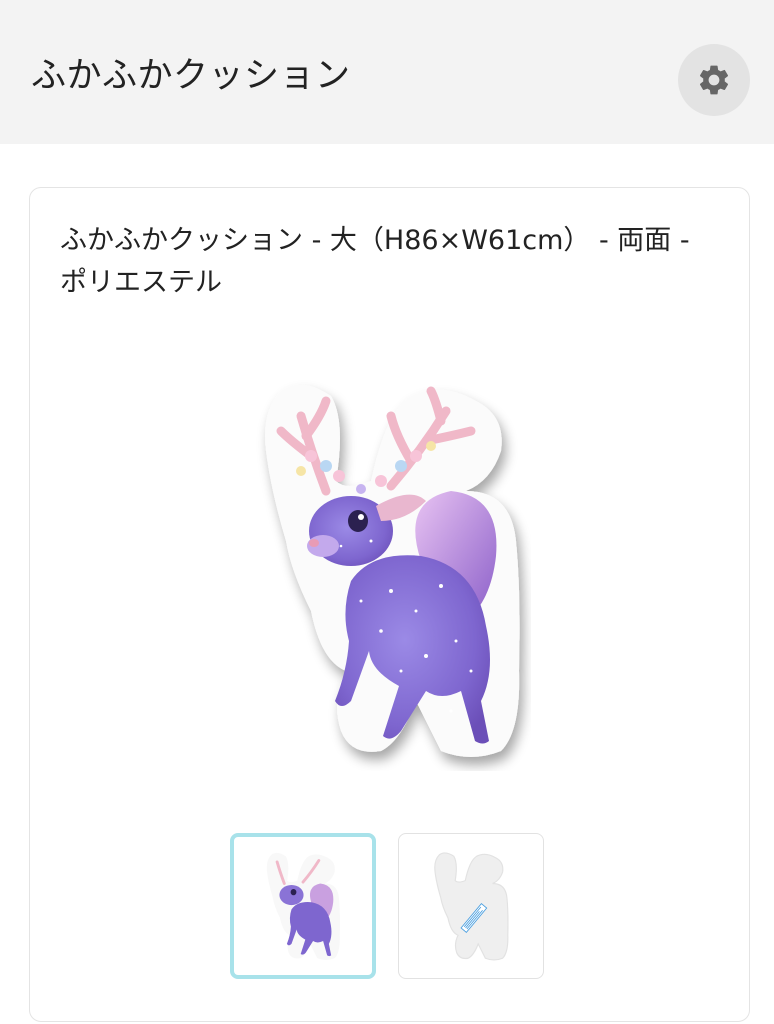 This screenshot has width=774, height=1024. Describe the element at coordinates (387, 72) in the screenshot. I see `app-header: ふかふかクッション` at that location.